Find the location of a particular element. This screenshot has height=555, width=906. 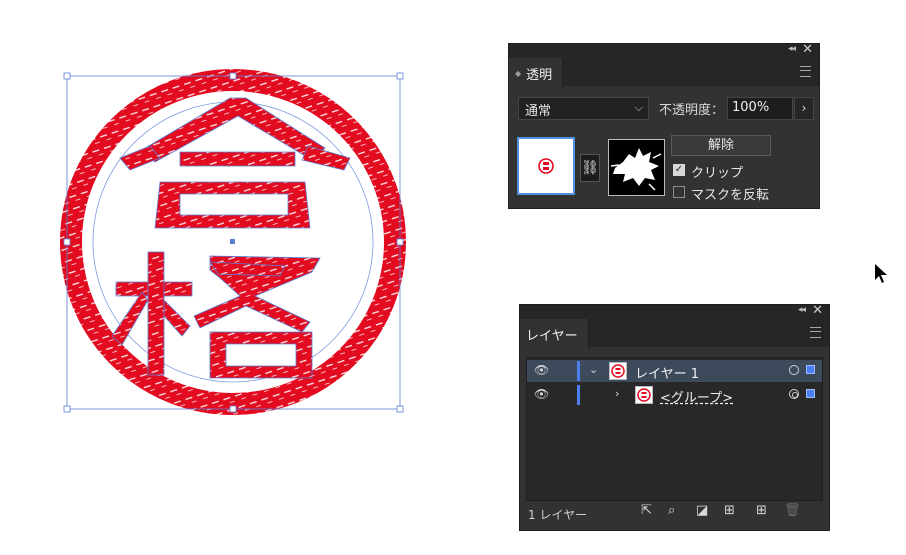

tab-layers: レイヤー is located at coordinates (554, 334).